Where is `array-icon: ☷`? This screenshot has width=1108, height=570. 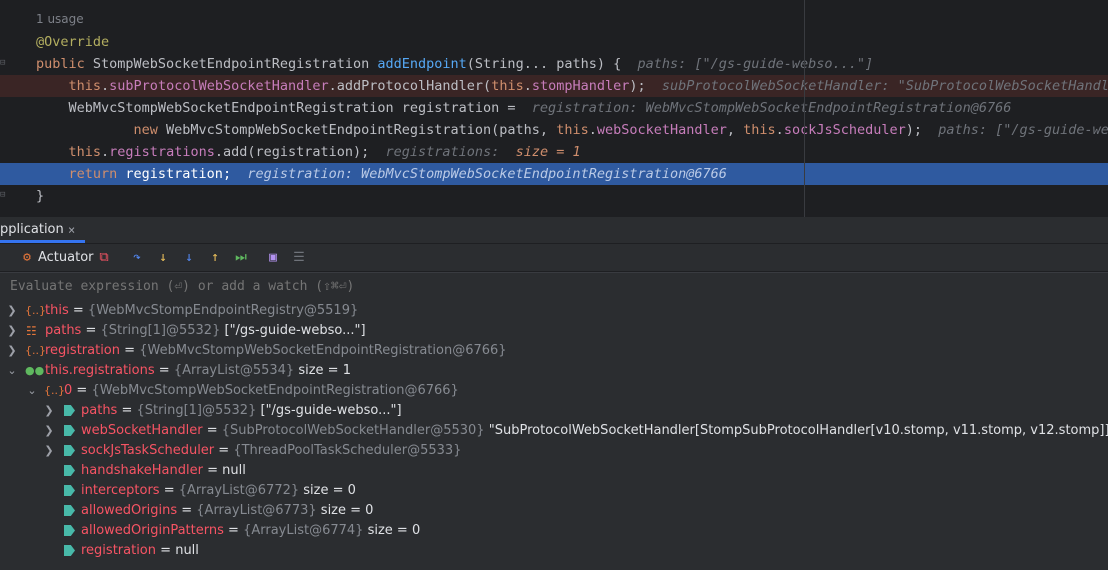
array-icon: ☷ is located at coordinates (31, 331).